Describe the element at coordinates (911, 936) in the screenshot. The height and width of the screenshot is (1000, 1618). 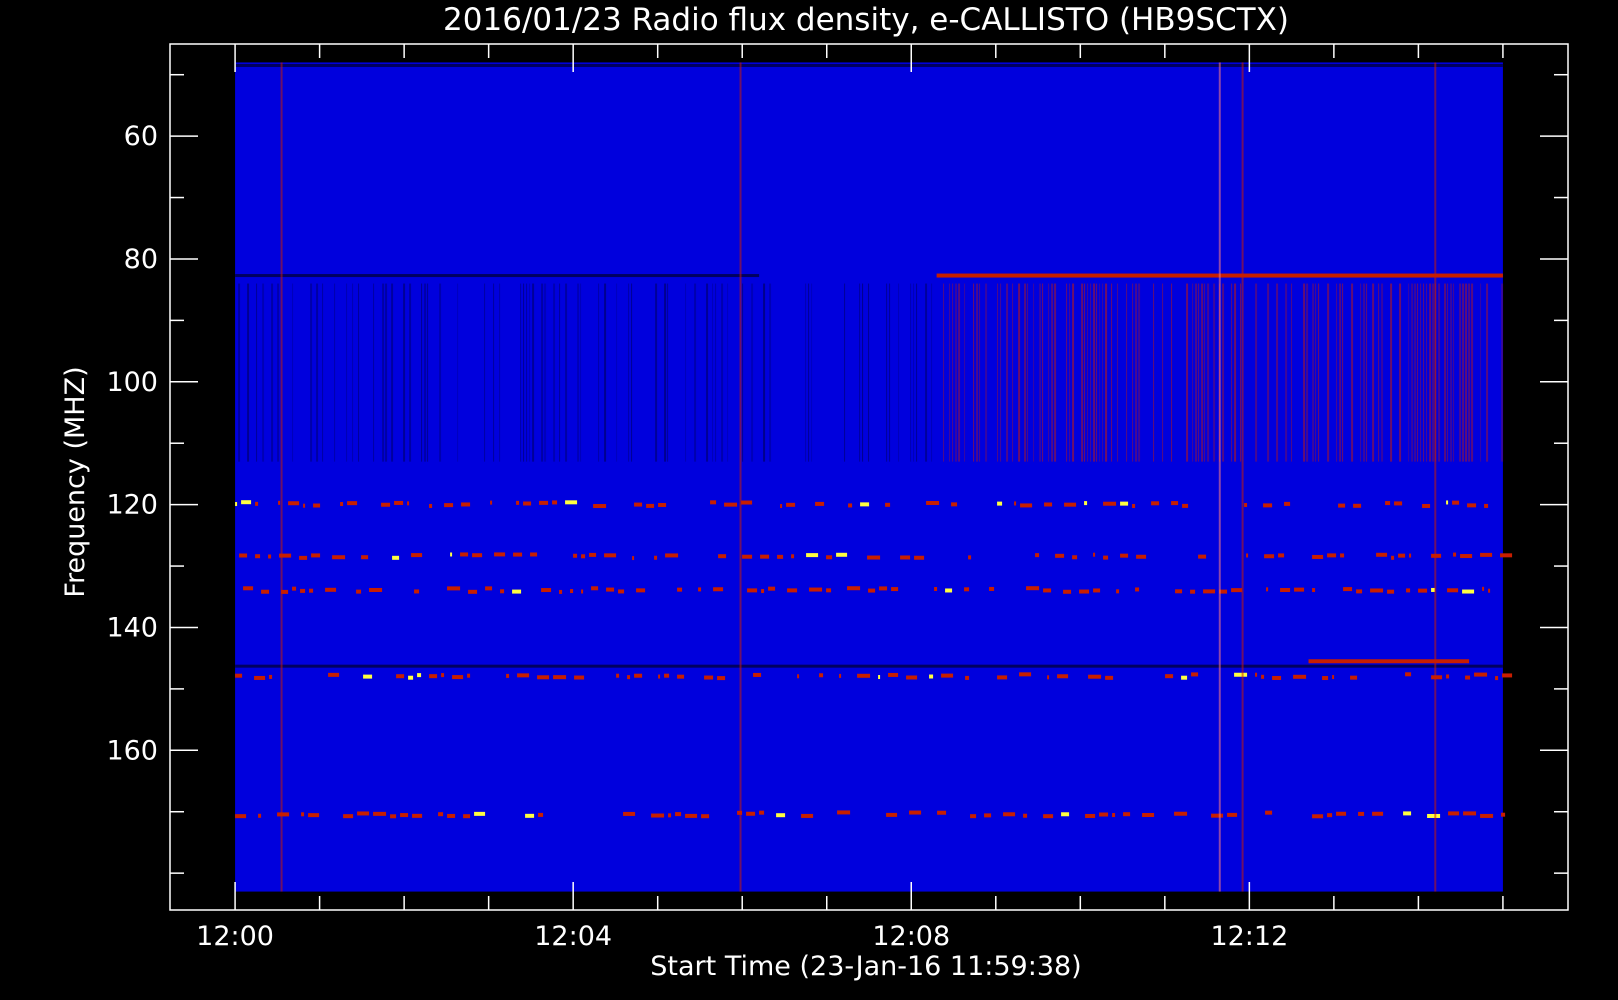
I see `x-tick-label: 12:08` at that location.